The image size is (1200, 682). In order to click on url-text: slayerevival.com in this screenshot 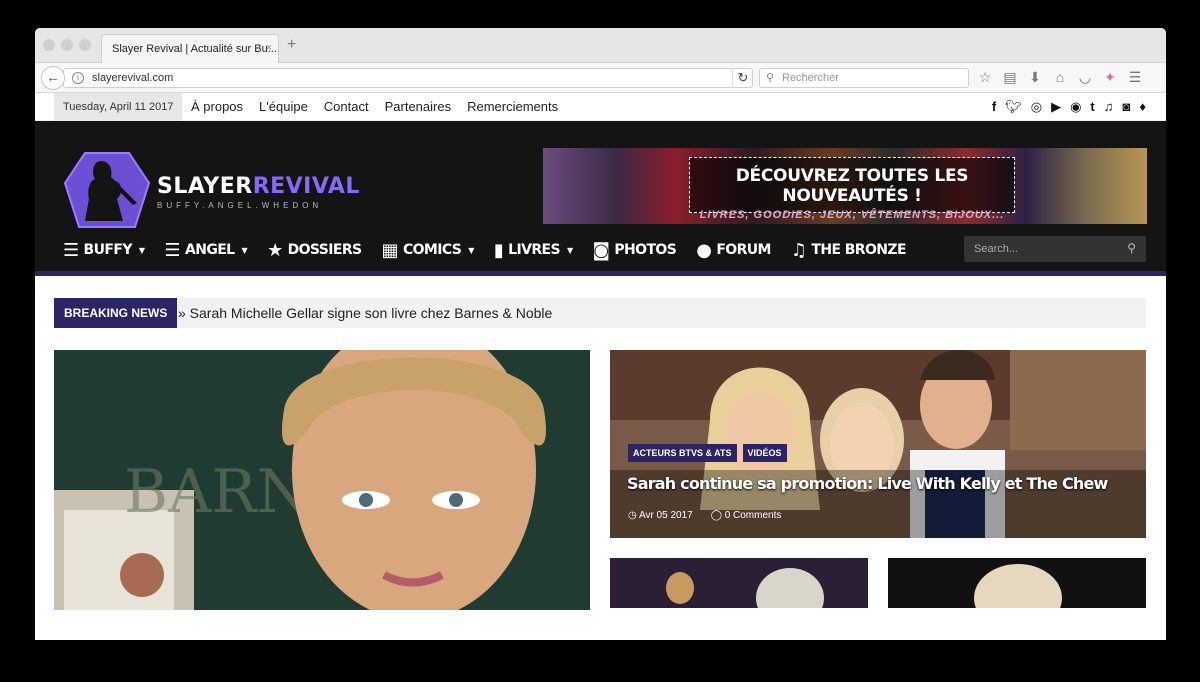, I will do `click(133, 78)`.